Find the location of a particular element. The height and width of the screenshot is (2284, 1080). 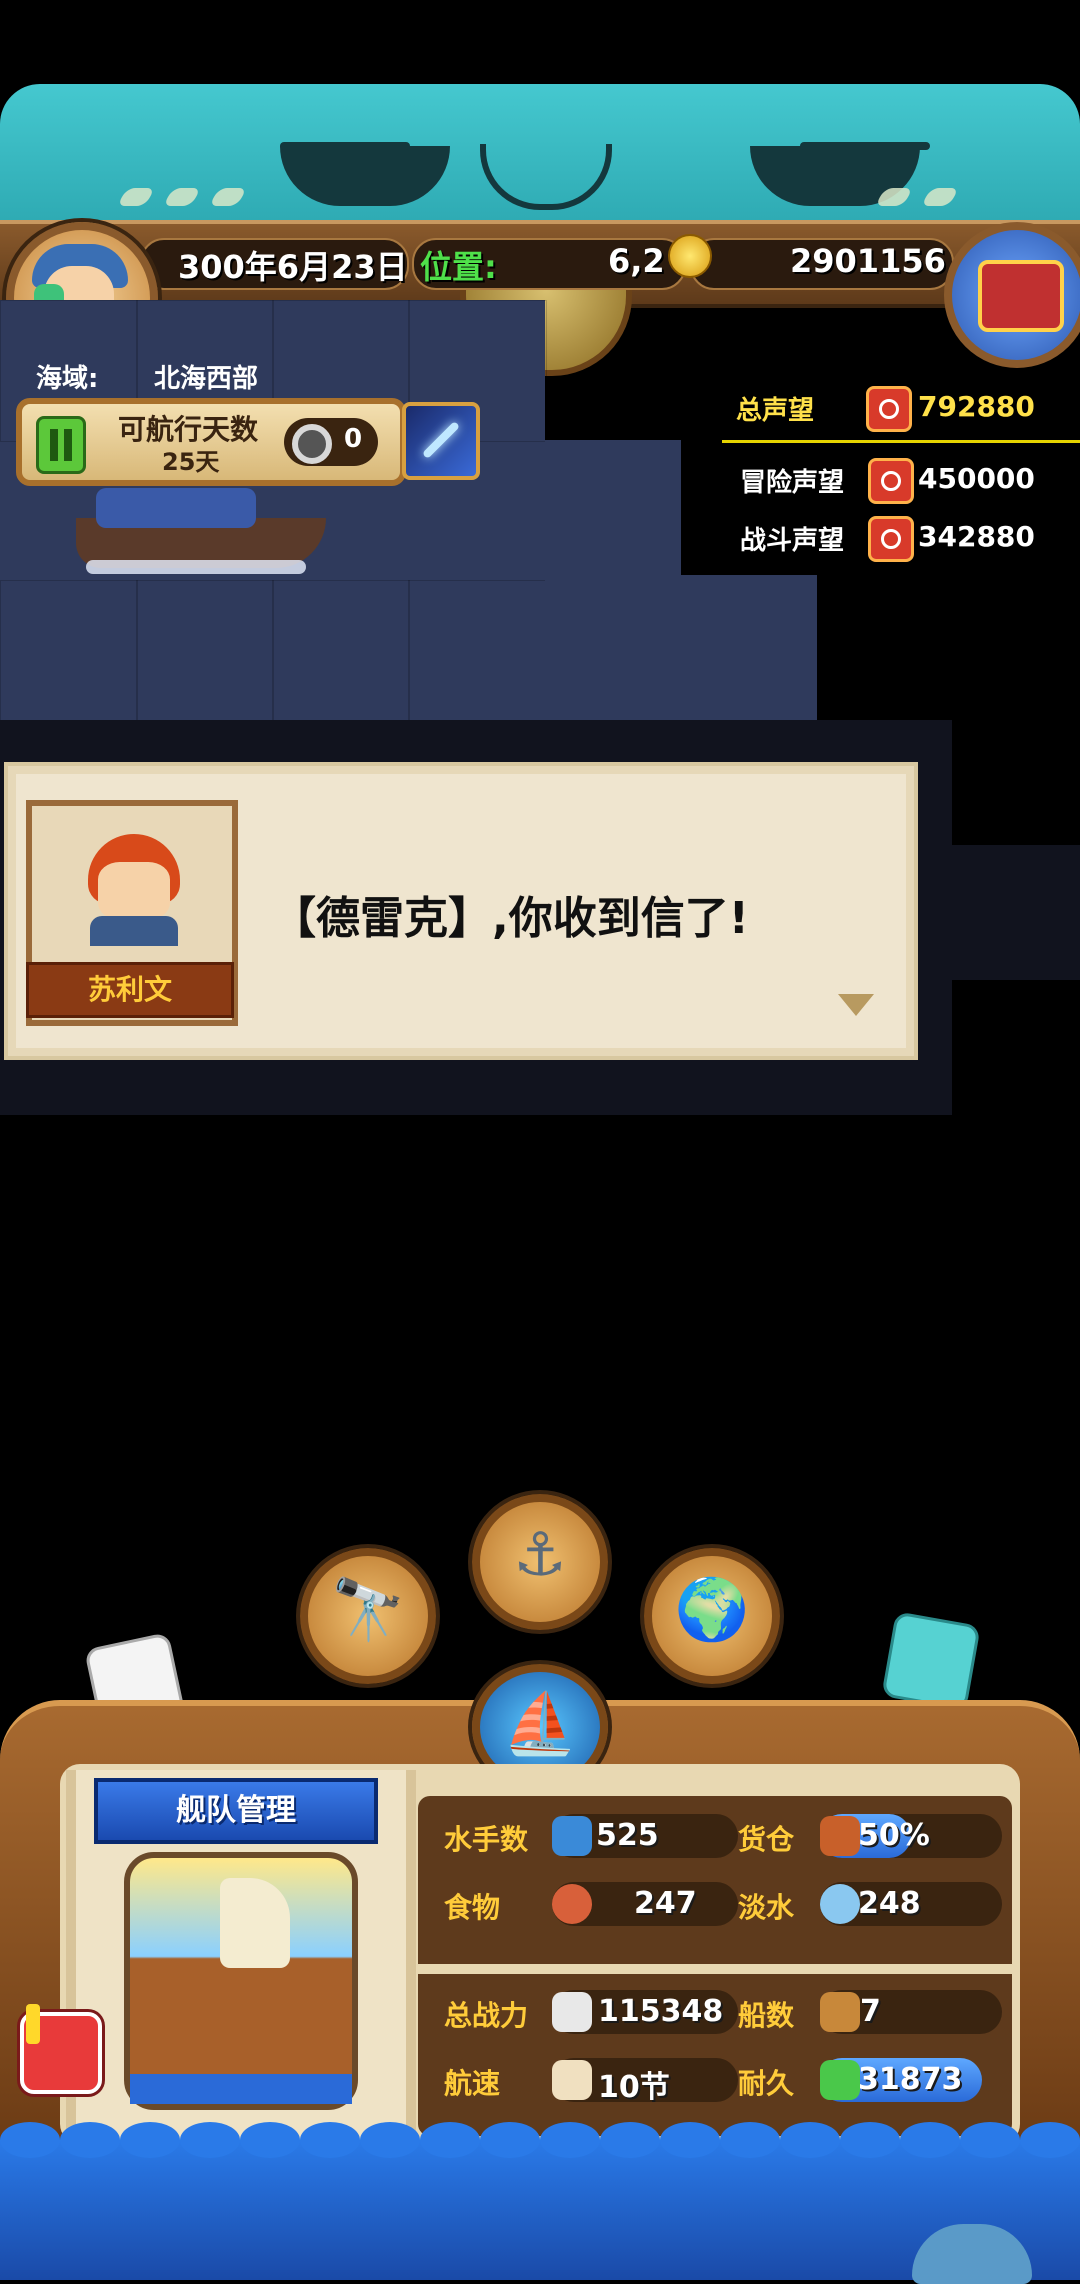

mascot-left-brow is located at coordinates (345, 146).